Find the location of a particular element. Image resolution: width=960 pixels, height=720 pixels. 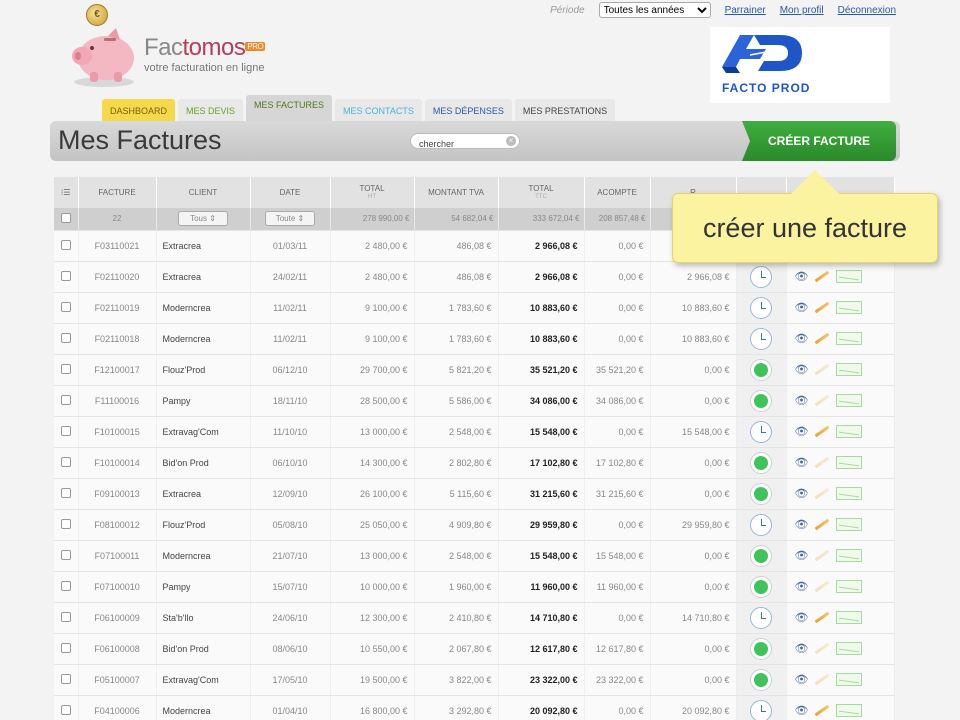

link-parrainer: Parrainer is located at coordinates (745, 10).